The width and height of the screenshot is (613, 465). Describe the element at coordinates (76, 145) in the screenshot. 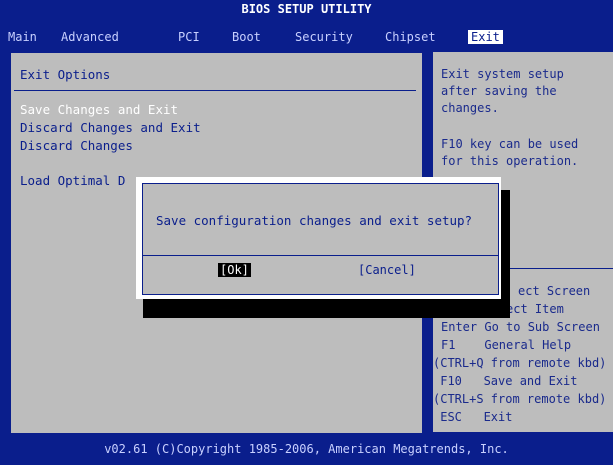

I see `option-discard-changes: Discard Changes` at that location.